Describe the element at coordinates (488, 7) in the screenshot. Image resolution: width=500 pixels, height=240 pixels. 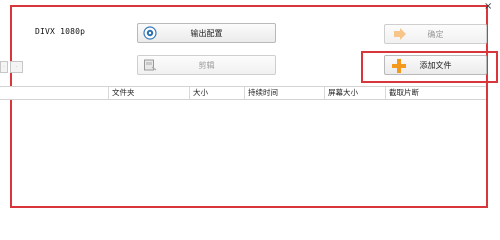
I see `close-button: ×` at that location.